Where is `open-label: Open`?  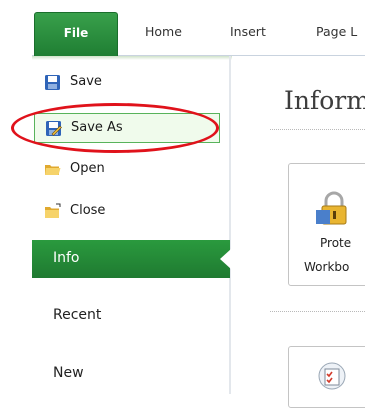
open-label: Open is located at coordinates (87, 168).